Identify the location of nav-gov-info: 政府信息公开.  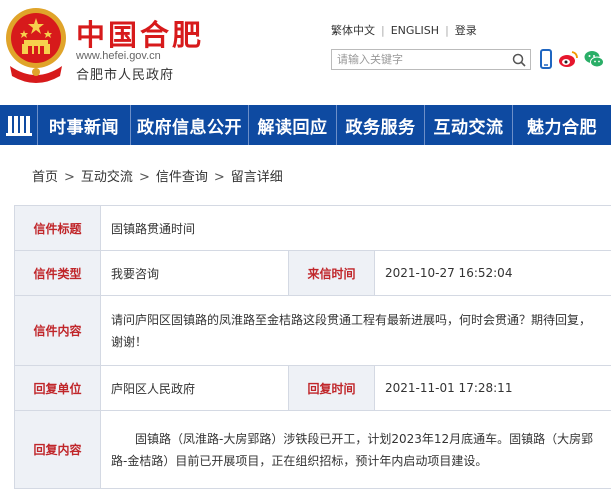
(190, 125).